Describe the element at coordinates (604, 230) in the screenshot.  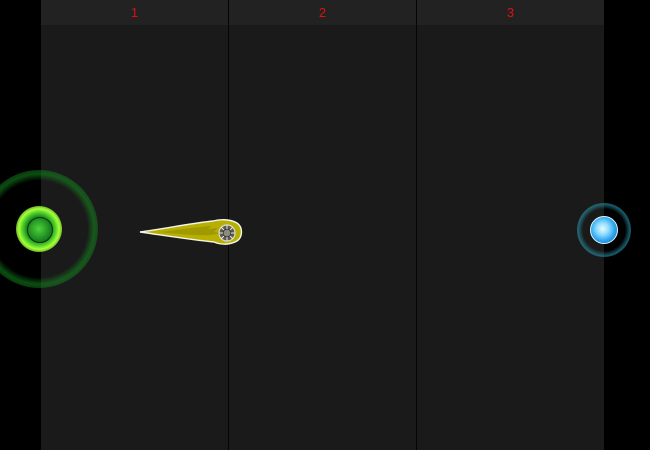
I see `blue-energy-orb-icon` at that location.